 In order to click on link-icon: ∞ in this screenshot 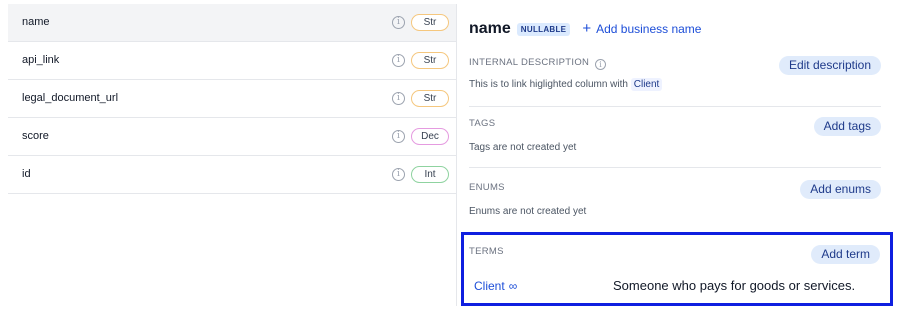, I will do `click(513, 286)`.